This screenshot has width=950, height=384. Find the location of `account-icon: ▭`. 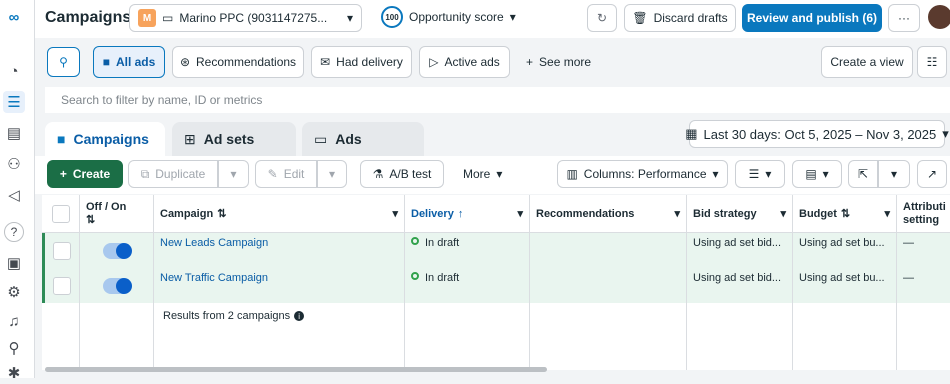

account-icon: ▭ is located at coordinates (168, 18).